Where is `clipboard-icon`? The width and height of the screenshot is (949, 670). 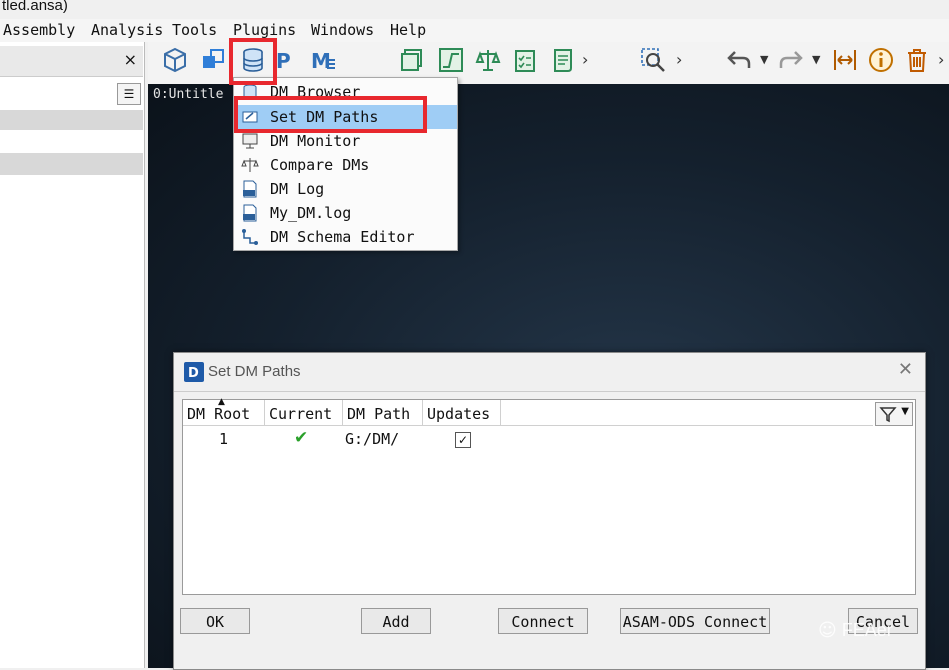 clipboard-icon is located at coordinates (525, 60).